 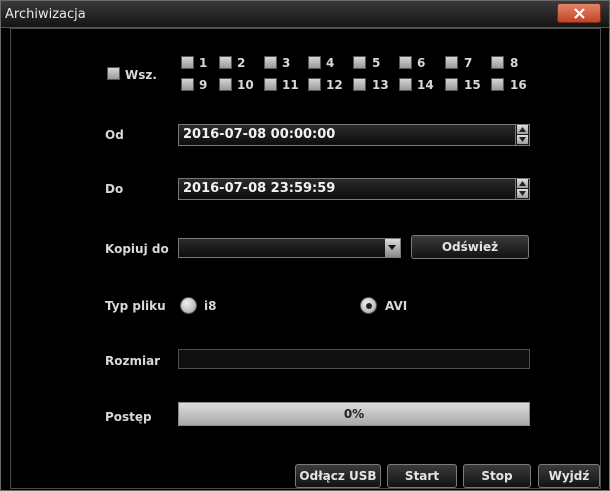 I want to click on channel-4-label: 4, so click(x=330, y=63).